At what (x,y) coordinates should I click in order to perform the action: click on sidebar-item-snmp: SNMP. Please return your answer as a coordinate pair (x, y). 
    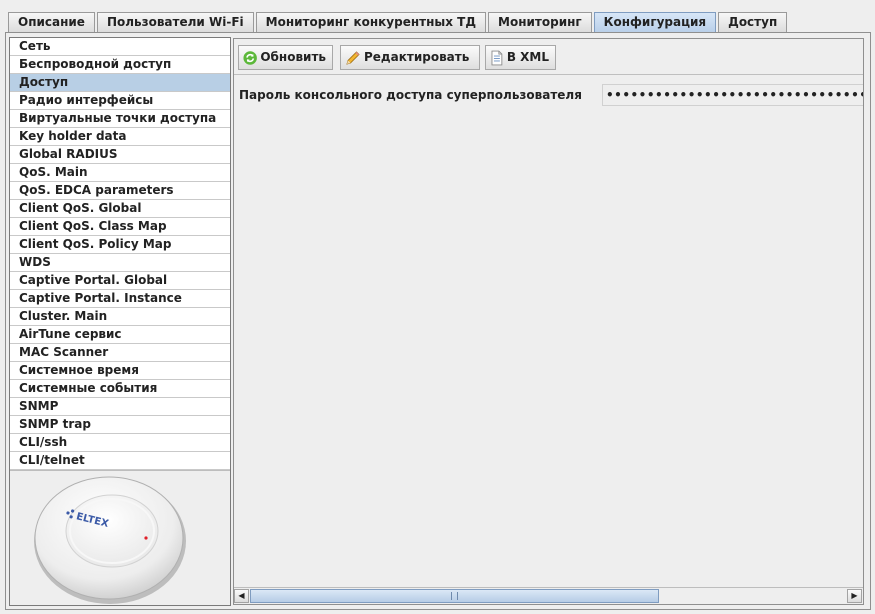
    Looking at the image, I should click on (120, 407).